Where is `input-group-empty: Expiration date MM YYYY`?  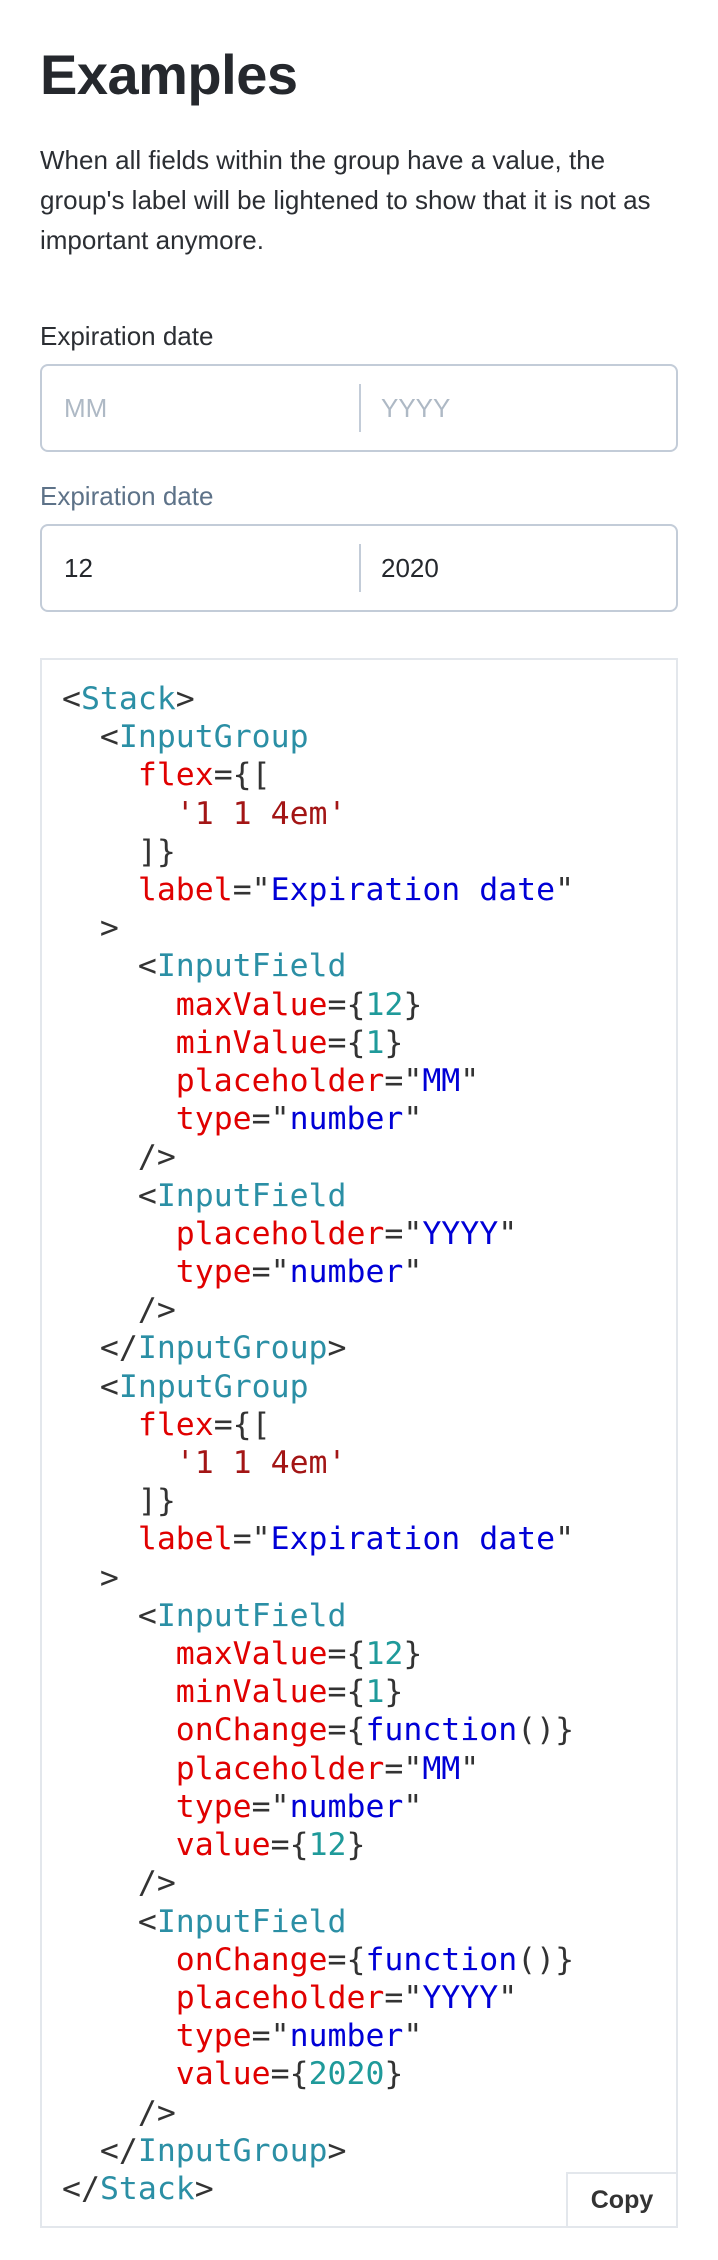
input-group-empty: Expiration date MM YYYY is located at coordinates (359, 385).